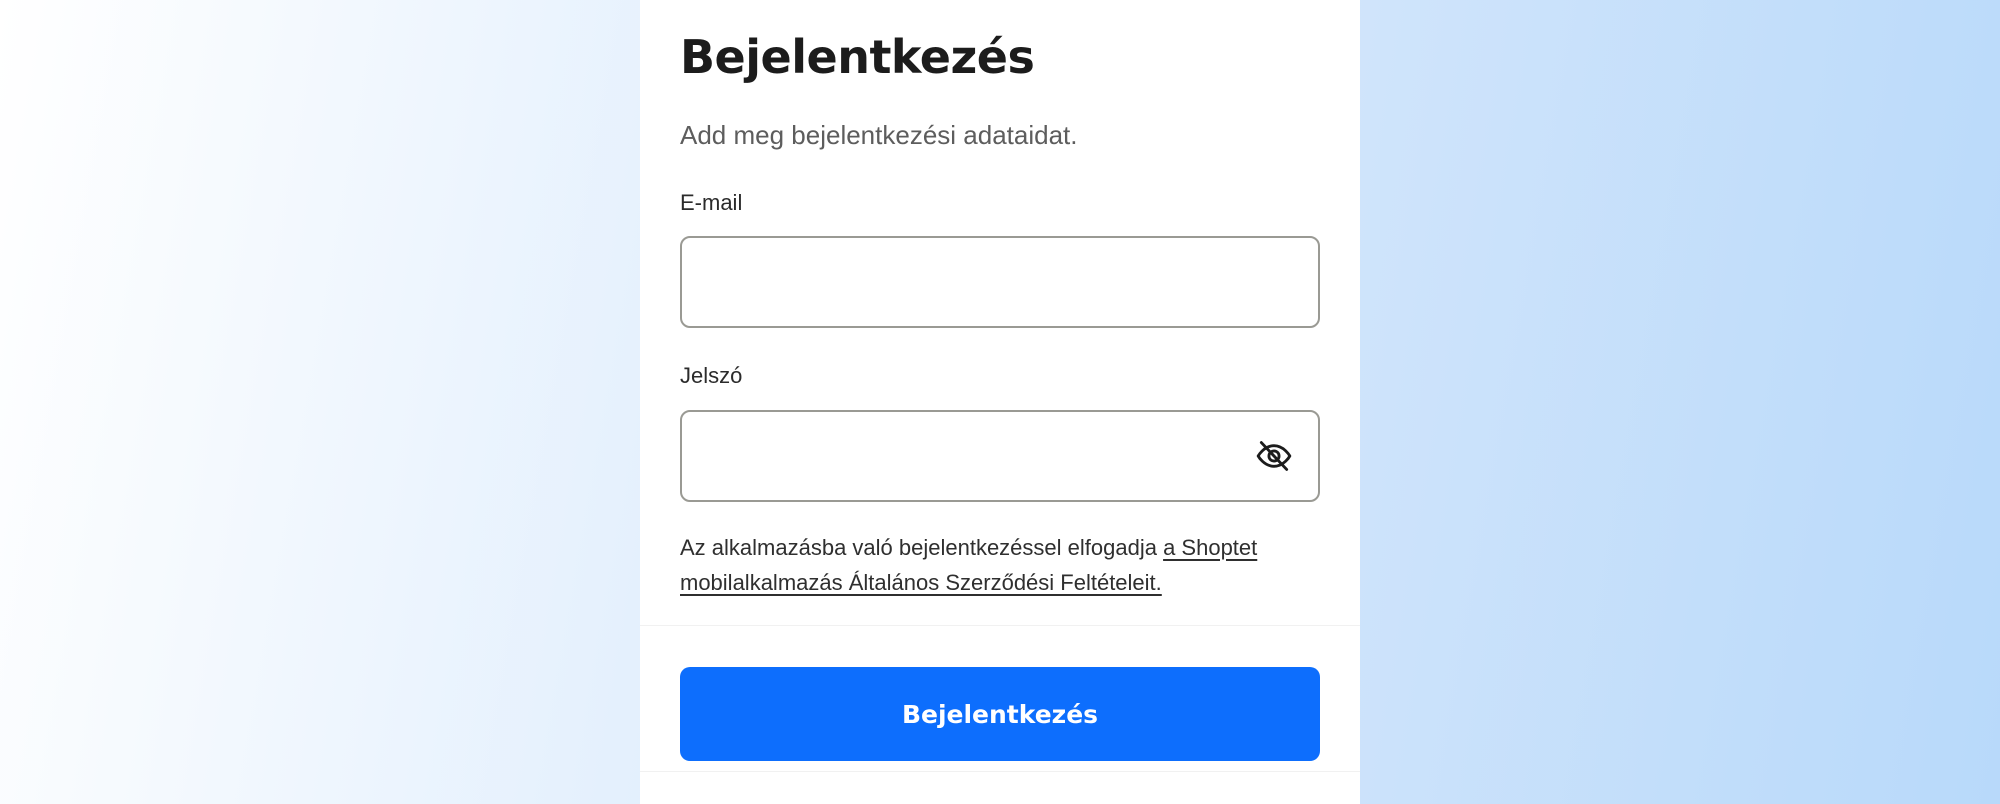 The width and height of the screenshot is (2000, 804). I want to click on email-label: E-mail, so click(711, 202).